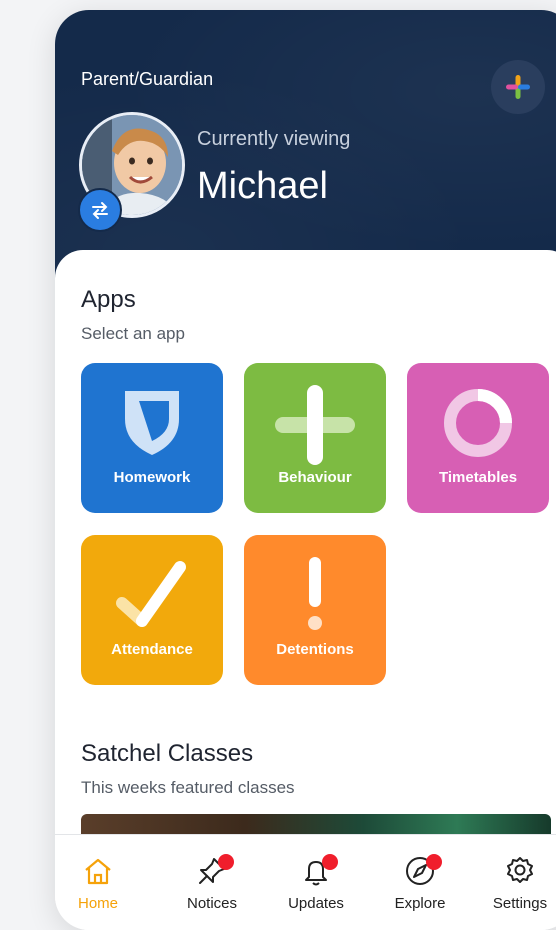  Describe the element at coordinates (133, 333) in the screenshot. I see `apps-subtitle: Select an app` at that location.